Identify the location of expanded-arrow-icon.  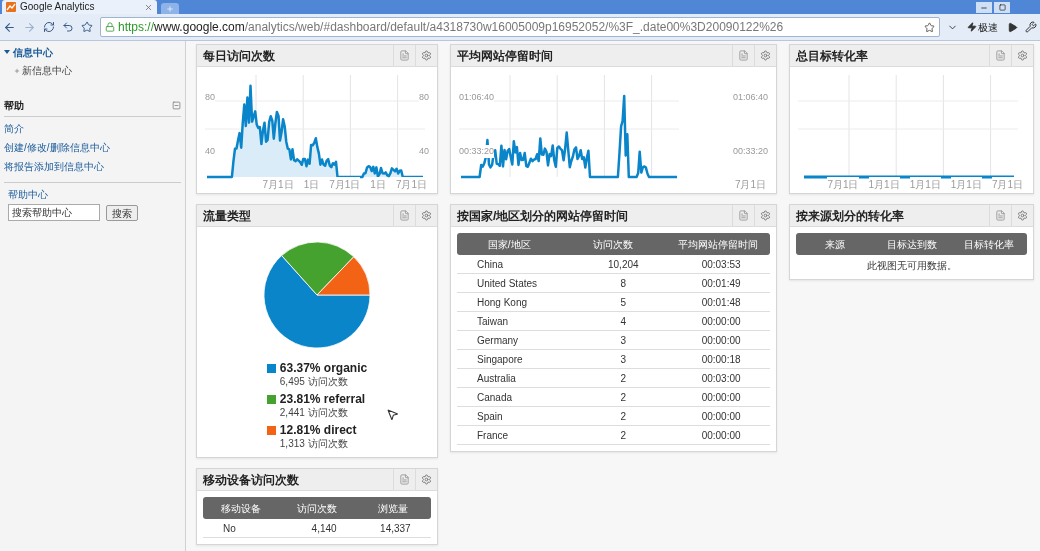
(7, 52).